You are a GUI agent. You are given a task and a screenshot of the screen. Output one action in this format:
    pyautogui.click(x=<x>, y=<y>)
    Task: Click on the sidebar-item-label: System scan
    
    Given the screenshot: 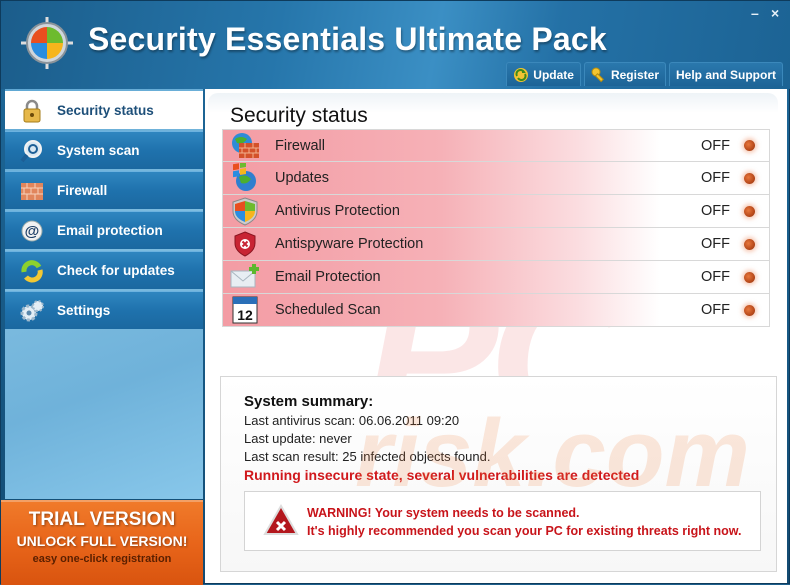 What is the action you would take?
    pyautogui.click(x=98, y=150)
    